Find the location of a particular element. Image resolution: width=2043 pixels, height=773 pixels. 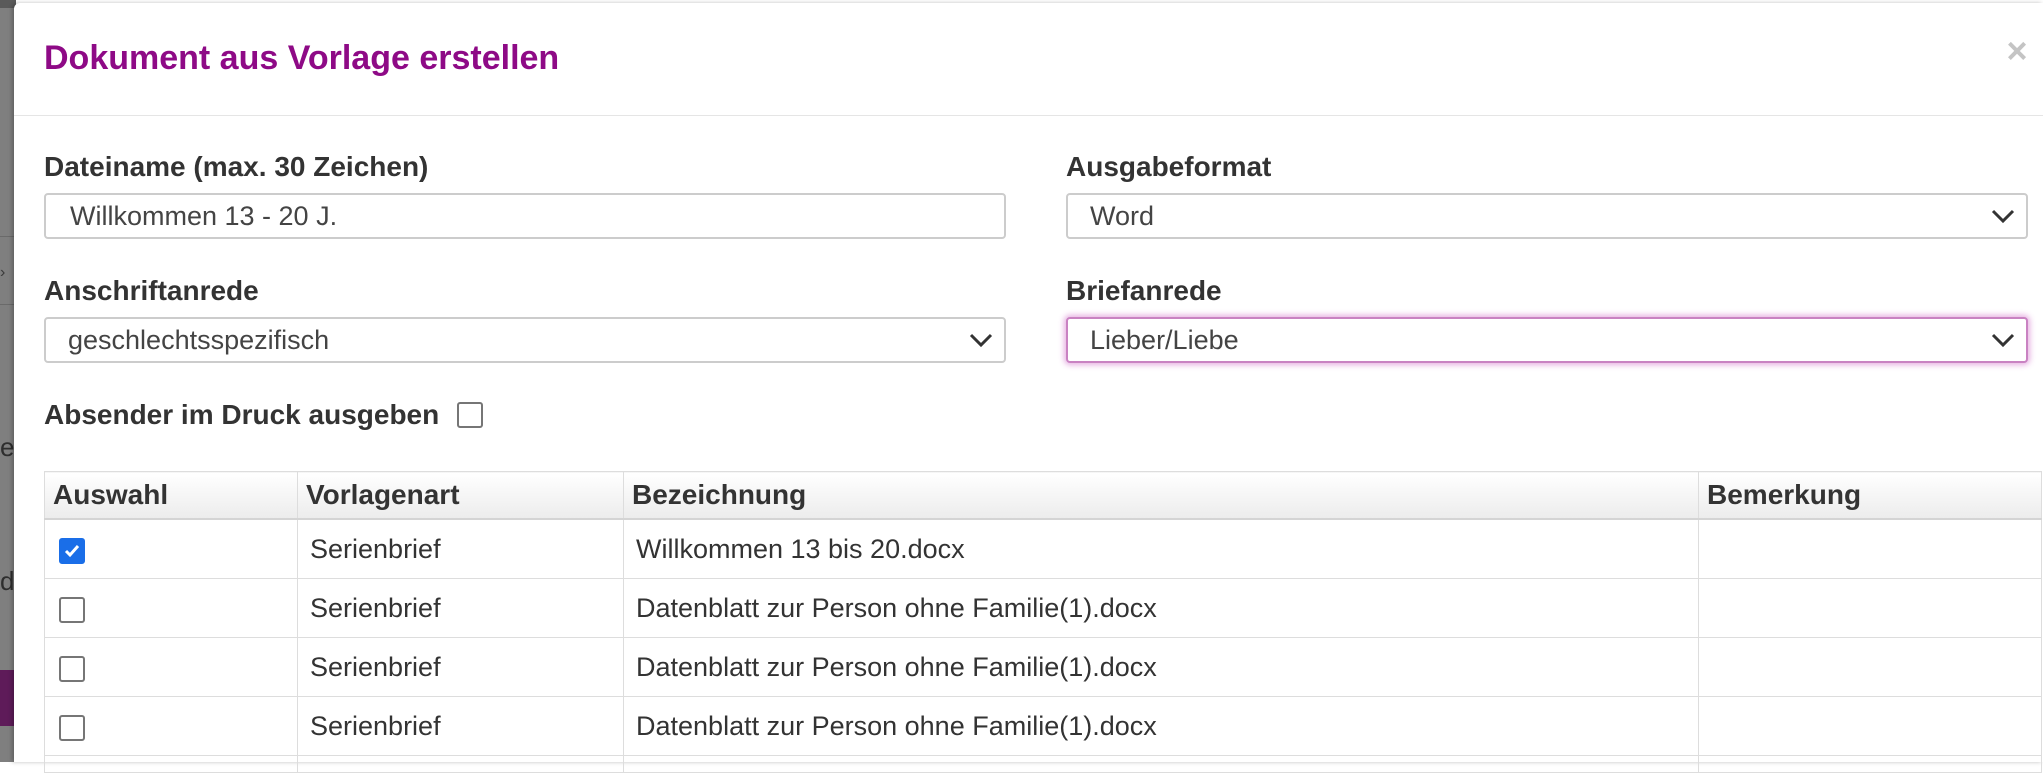

background-text: e is located at coordinates (7, 447).